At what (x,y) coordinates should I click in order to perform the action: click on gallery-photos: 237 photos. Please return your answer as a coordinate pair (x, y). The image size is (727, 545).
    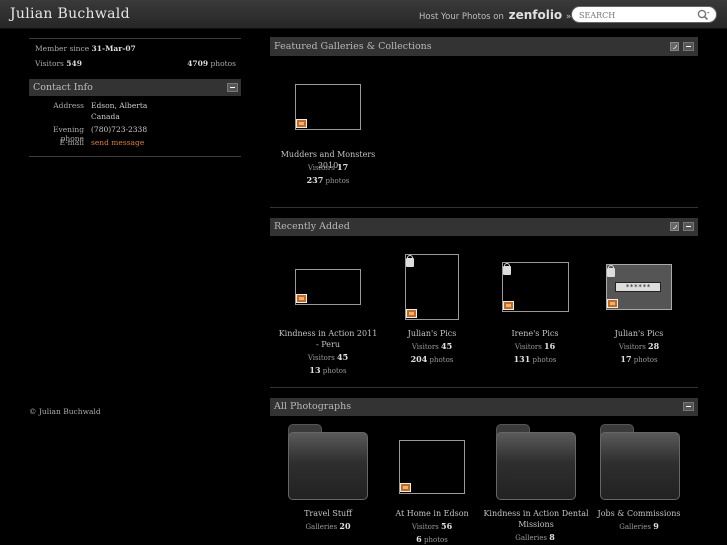
    Looking at the image, I should click on (328, 180).